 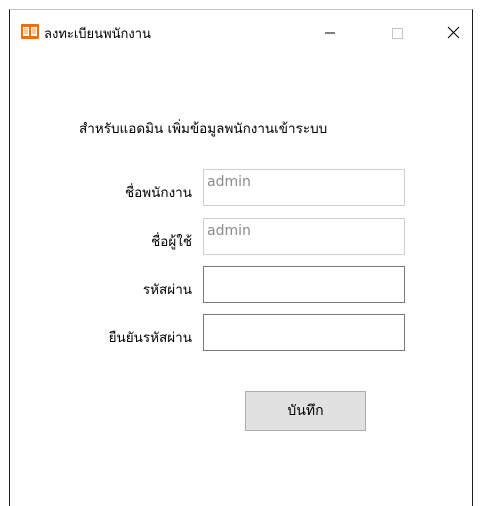 What do you see at coordinates (304, 332) in the screenshot?
I see `confirm-password-field` at bounding box center [304, 332].